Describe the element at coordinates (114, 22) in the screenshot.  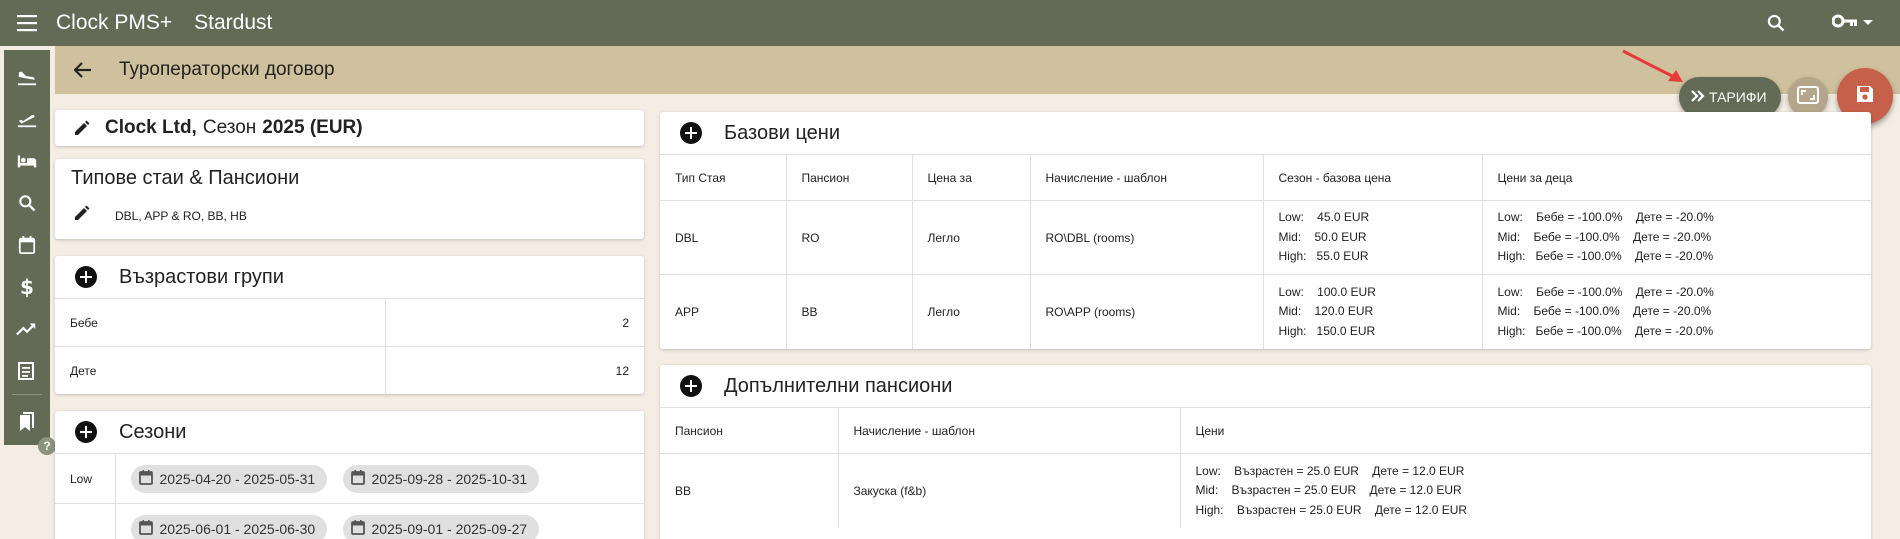
I see `app-title: Clock PMS+` at that location.